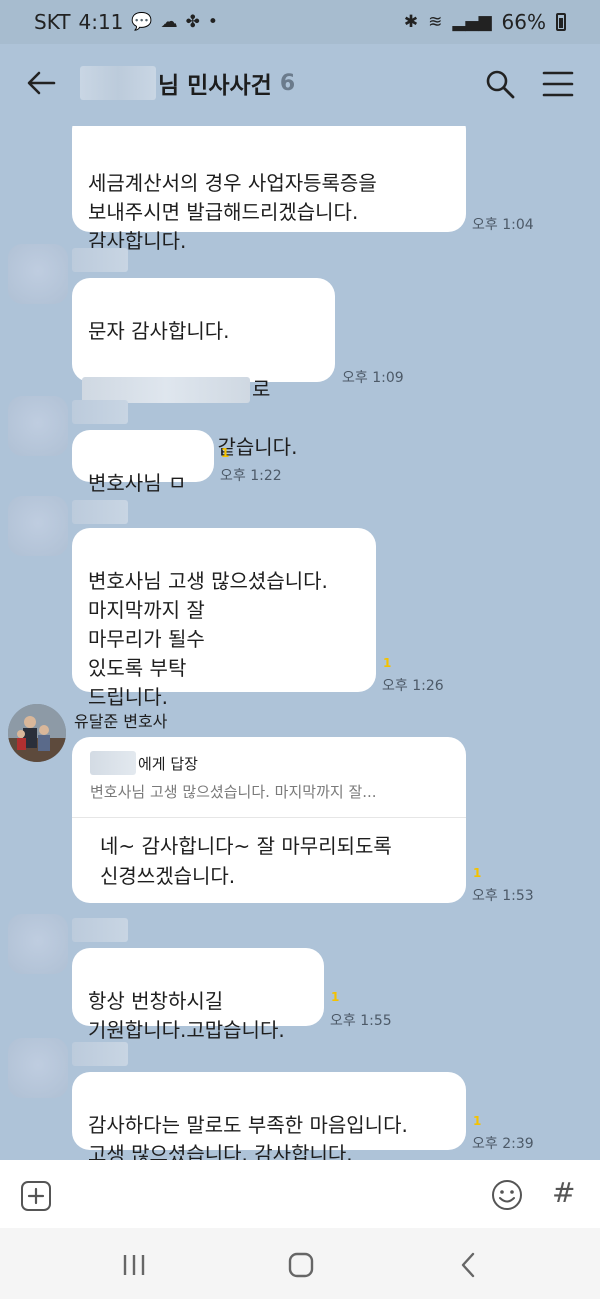 This screenshot has height=1299, width=600. I want to click on message-time: 오후 1:53, so click(503, 896).